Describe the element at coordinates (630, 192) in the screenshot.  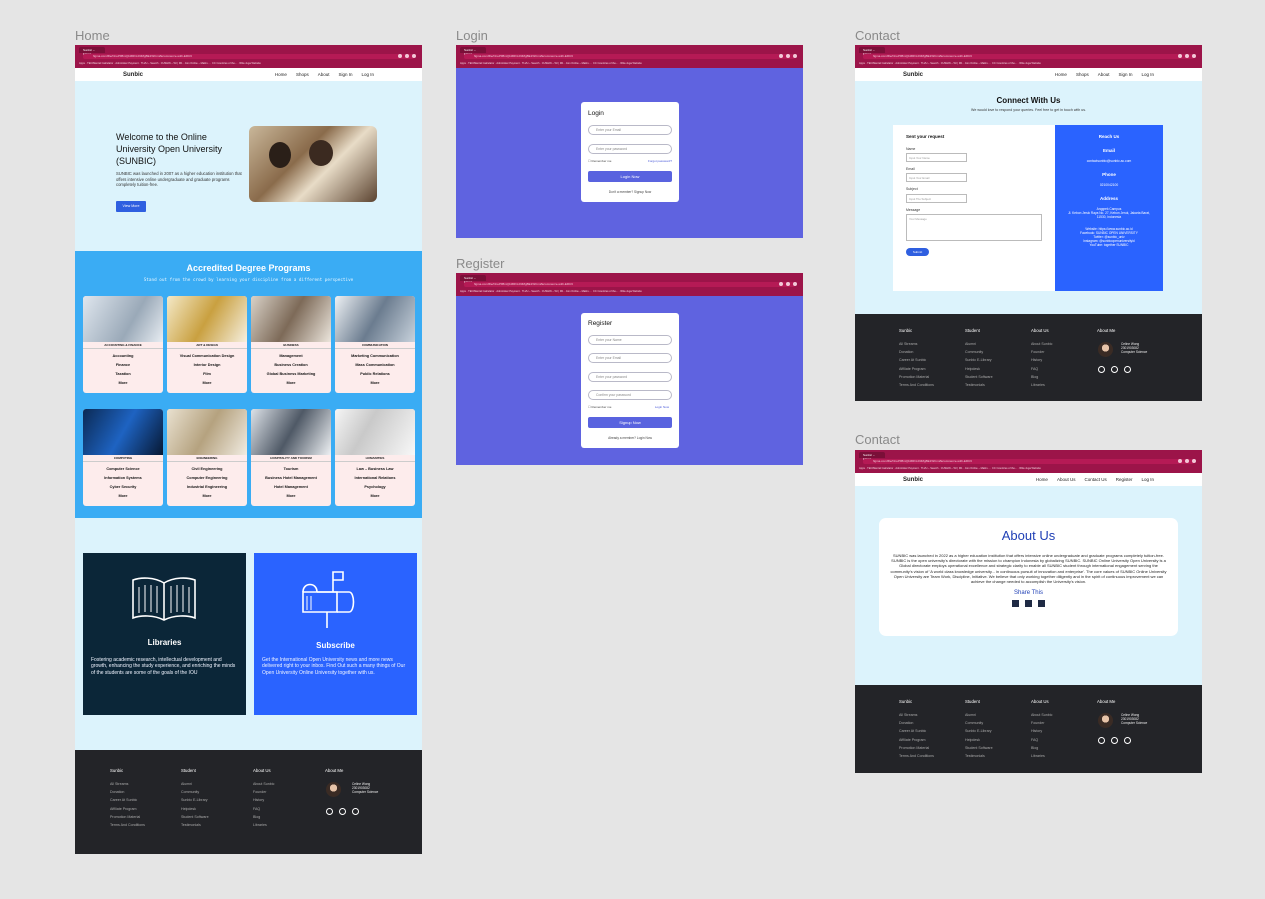
I see `signup-prompt-link: Don't a member? Signup Now` at that location.